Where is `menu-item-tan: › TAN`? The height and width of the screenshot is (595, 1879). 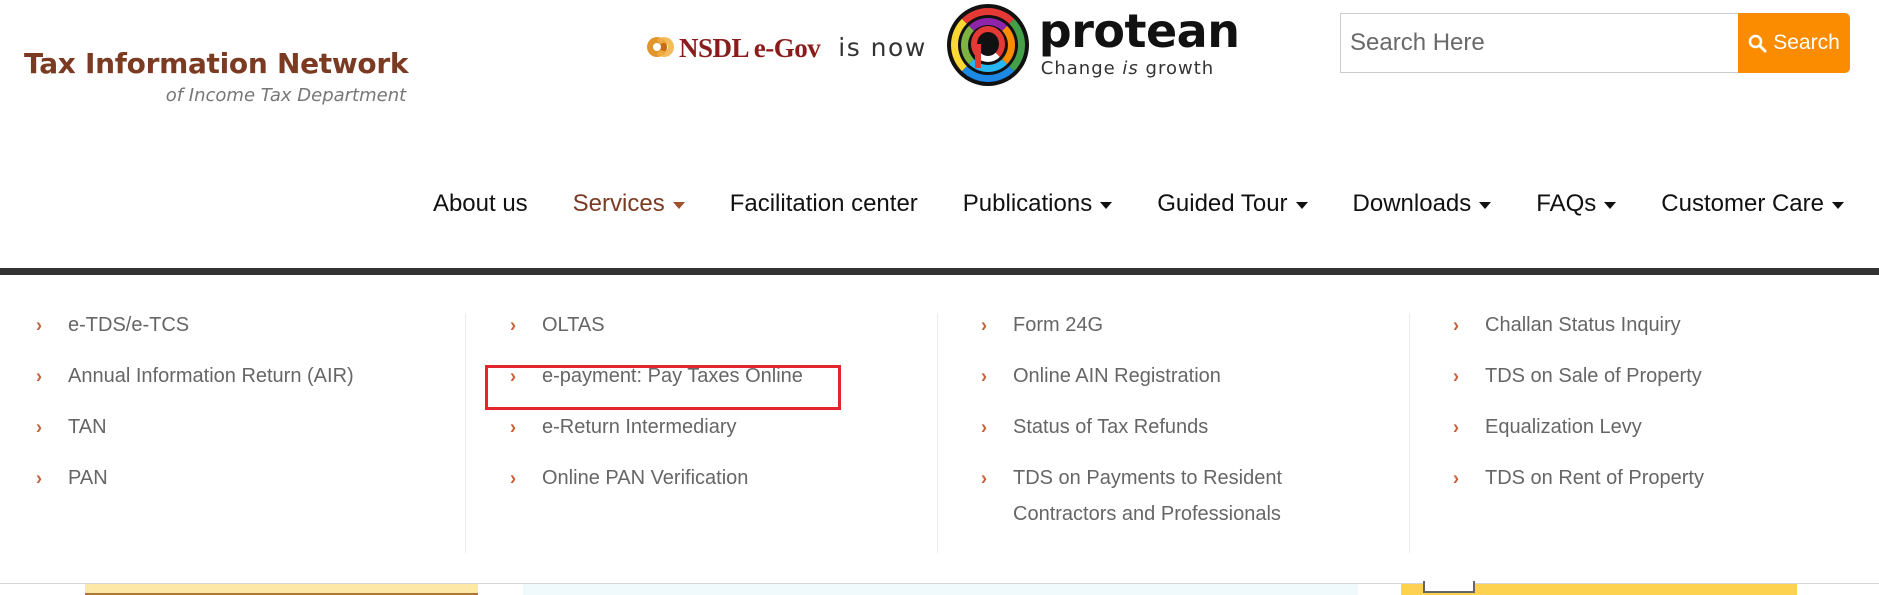
menu-item-tan: › TAN is located at coordinates (232, 440).